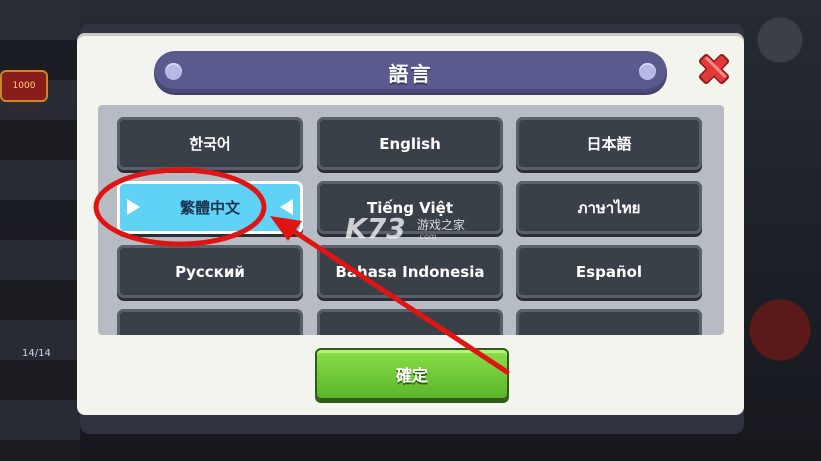 Image resolution: width=821 pixels, height=461 pixels. I want to click on background-badge: 1000, so click(24, 86).